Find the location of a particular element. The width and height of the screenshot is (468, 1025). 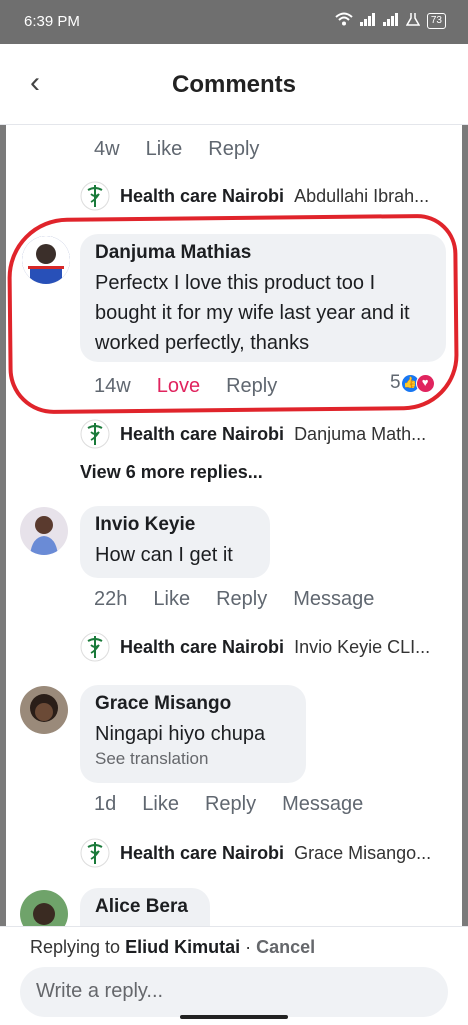

comment-author: Grace Misango is located at coordinates (193, 704).